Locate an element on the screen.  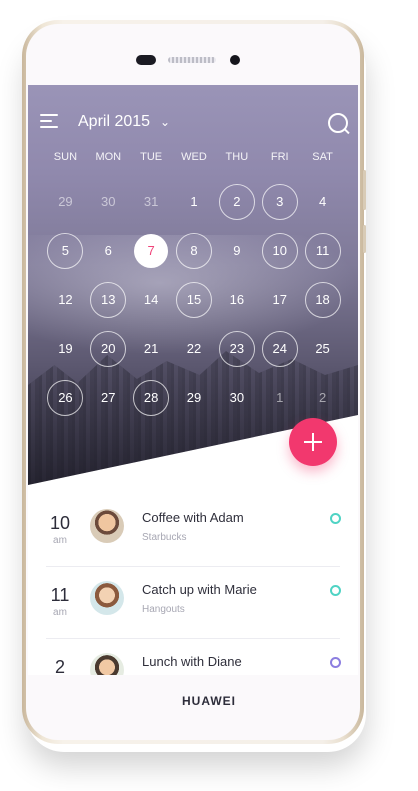
calendar-day-number: 16 is located at coordinates (237, 299).